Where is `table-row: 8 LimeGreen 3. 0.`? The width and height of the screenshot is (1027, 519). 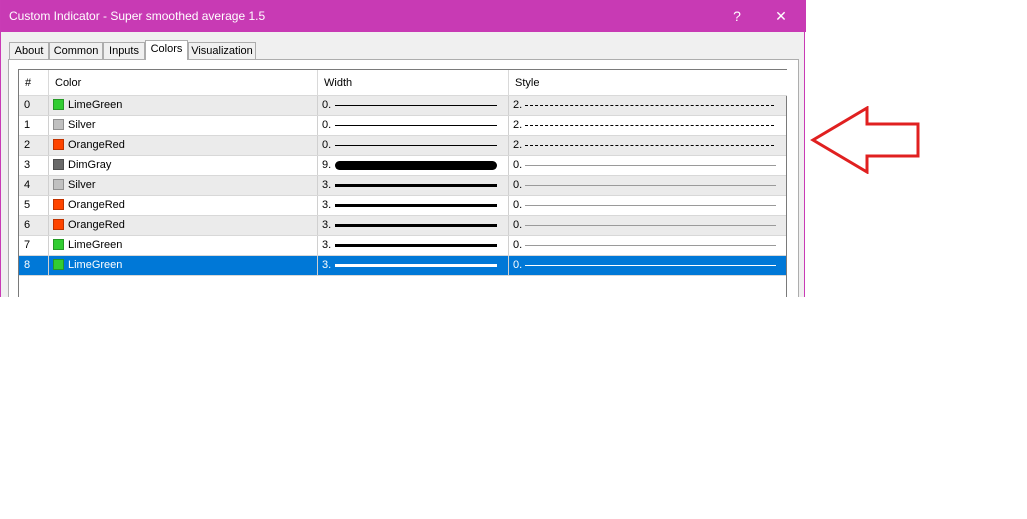
table-row: 8 LimeGreen 3. 0. is located at coordinates (402, 266).